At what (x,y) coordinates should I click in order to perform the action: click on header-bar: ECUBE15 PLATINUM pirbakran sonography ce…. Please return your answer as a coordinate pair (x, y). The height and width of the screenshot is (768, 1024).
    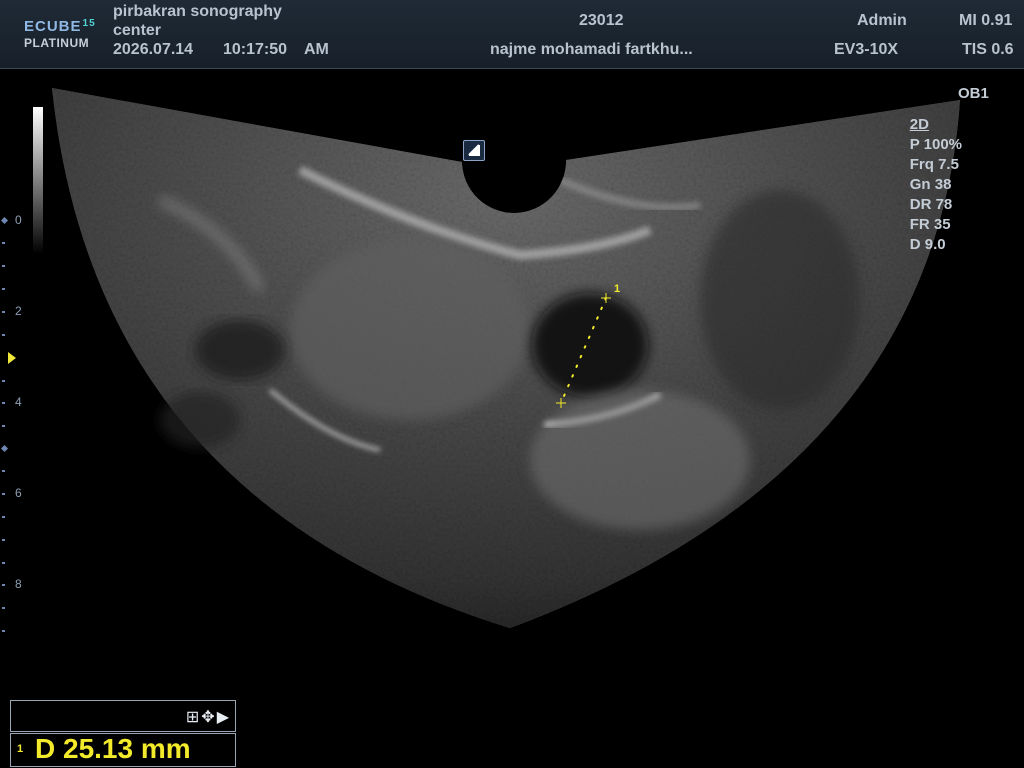
    Looking at the image, I should click on (512, 34).